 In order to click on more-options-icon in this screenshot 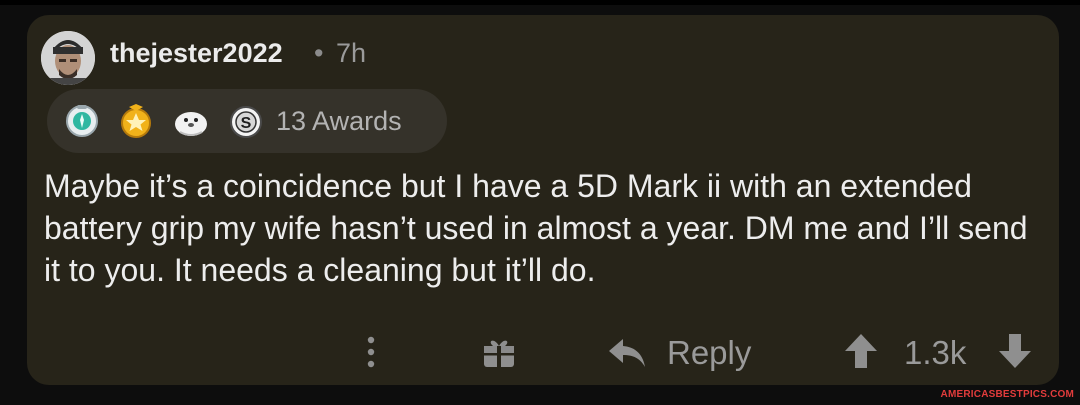, I will do `click(371, 352)`.